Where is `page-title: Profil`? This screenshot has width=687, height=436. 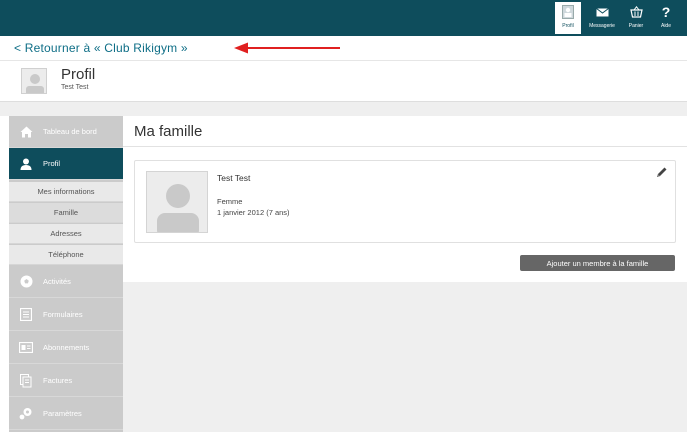
page-title: Profil is located at coordinates (78, 74).